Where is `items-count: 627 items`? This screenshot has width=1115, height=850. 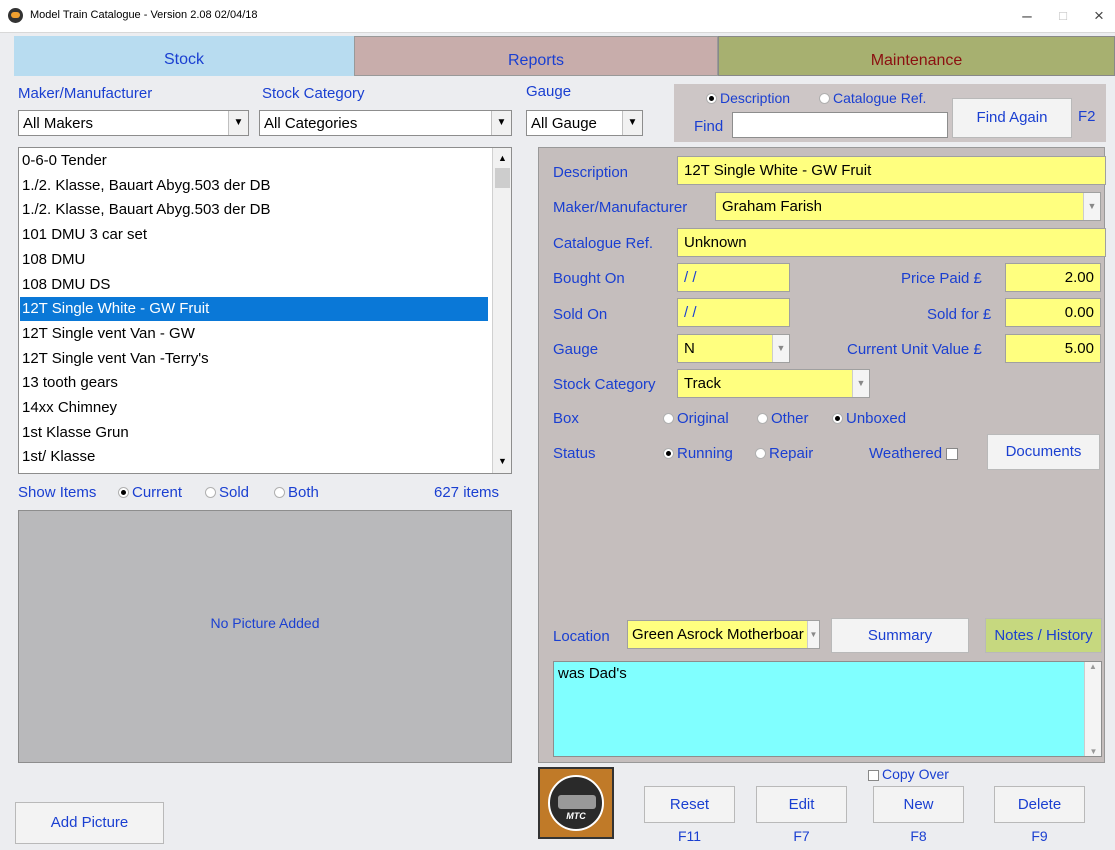 items-count: 627 items is located at coordinates (467, 492).